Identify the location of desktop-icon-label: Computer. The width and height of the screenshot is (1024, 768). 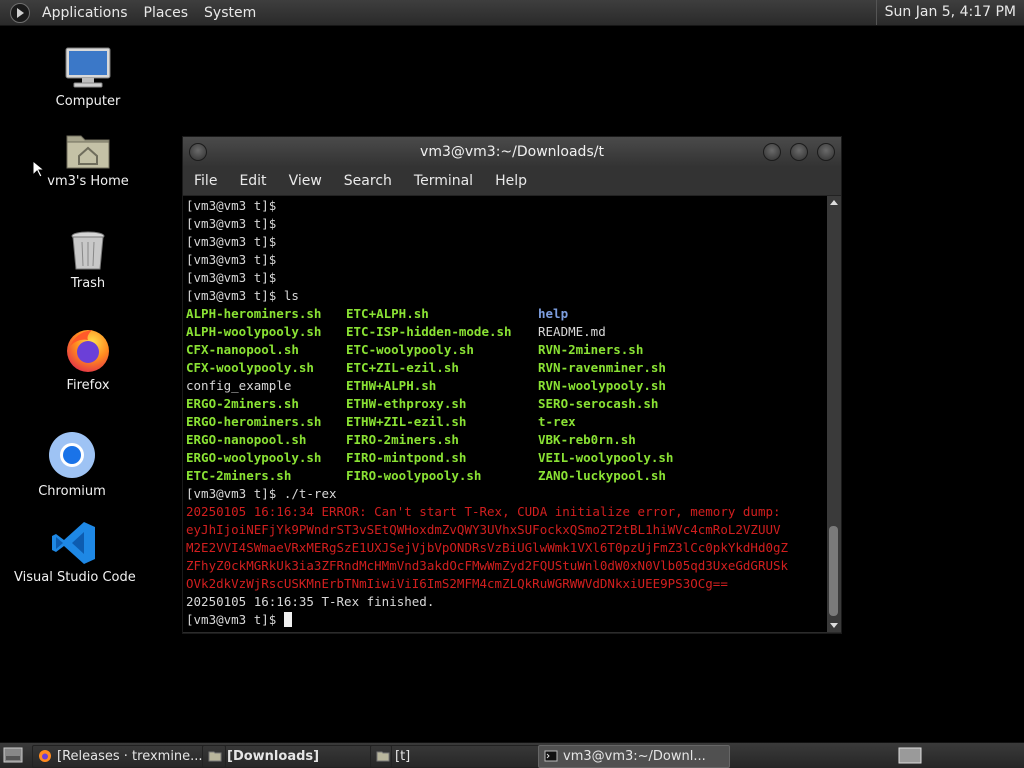
(88, 101).